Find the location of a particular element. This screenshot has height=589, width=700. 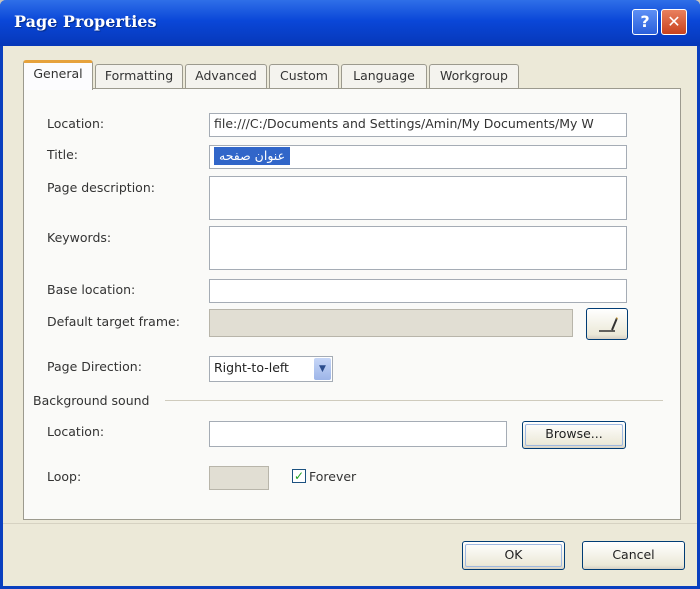

page-direction-select: Right-to-left ▼ is located at coordinates (271, 369).